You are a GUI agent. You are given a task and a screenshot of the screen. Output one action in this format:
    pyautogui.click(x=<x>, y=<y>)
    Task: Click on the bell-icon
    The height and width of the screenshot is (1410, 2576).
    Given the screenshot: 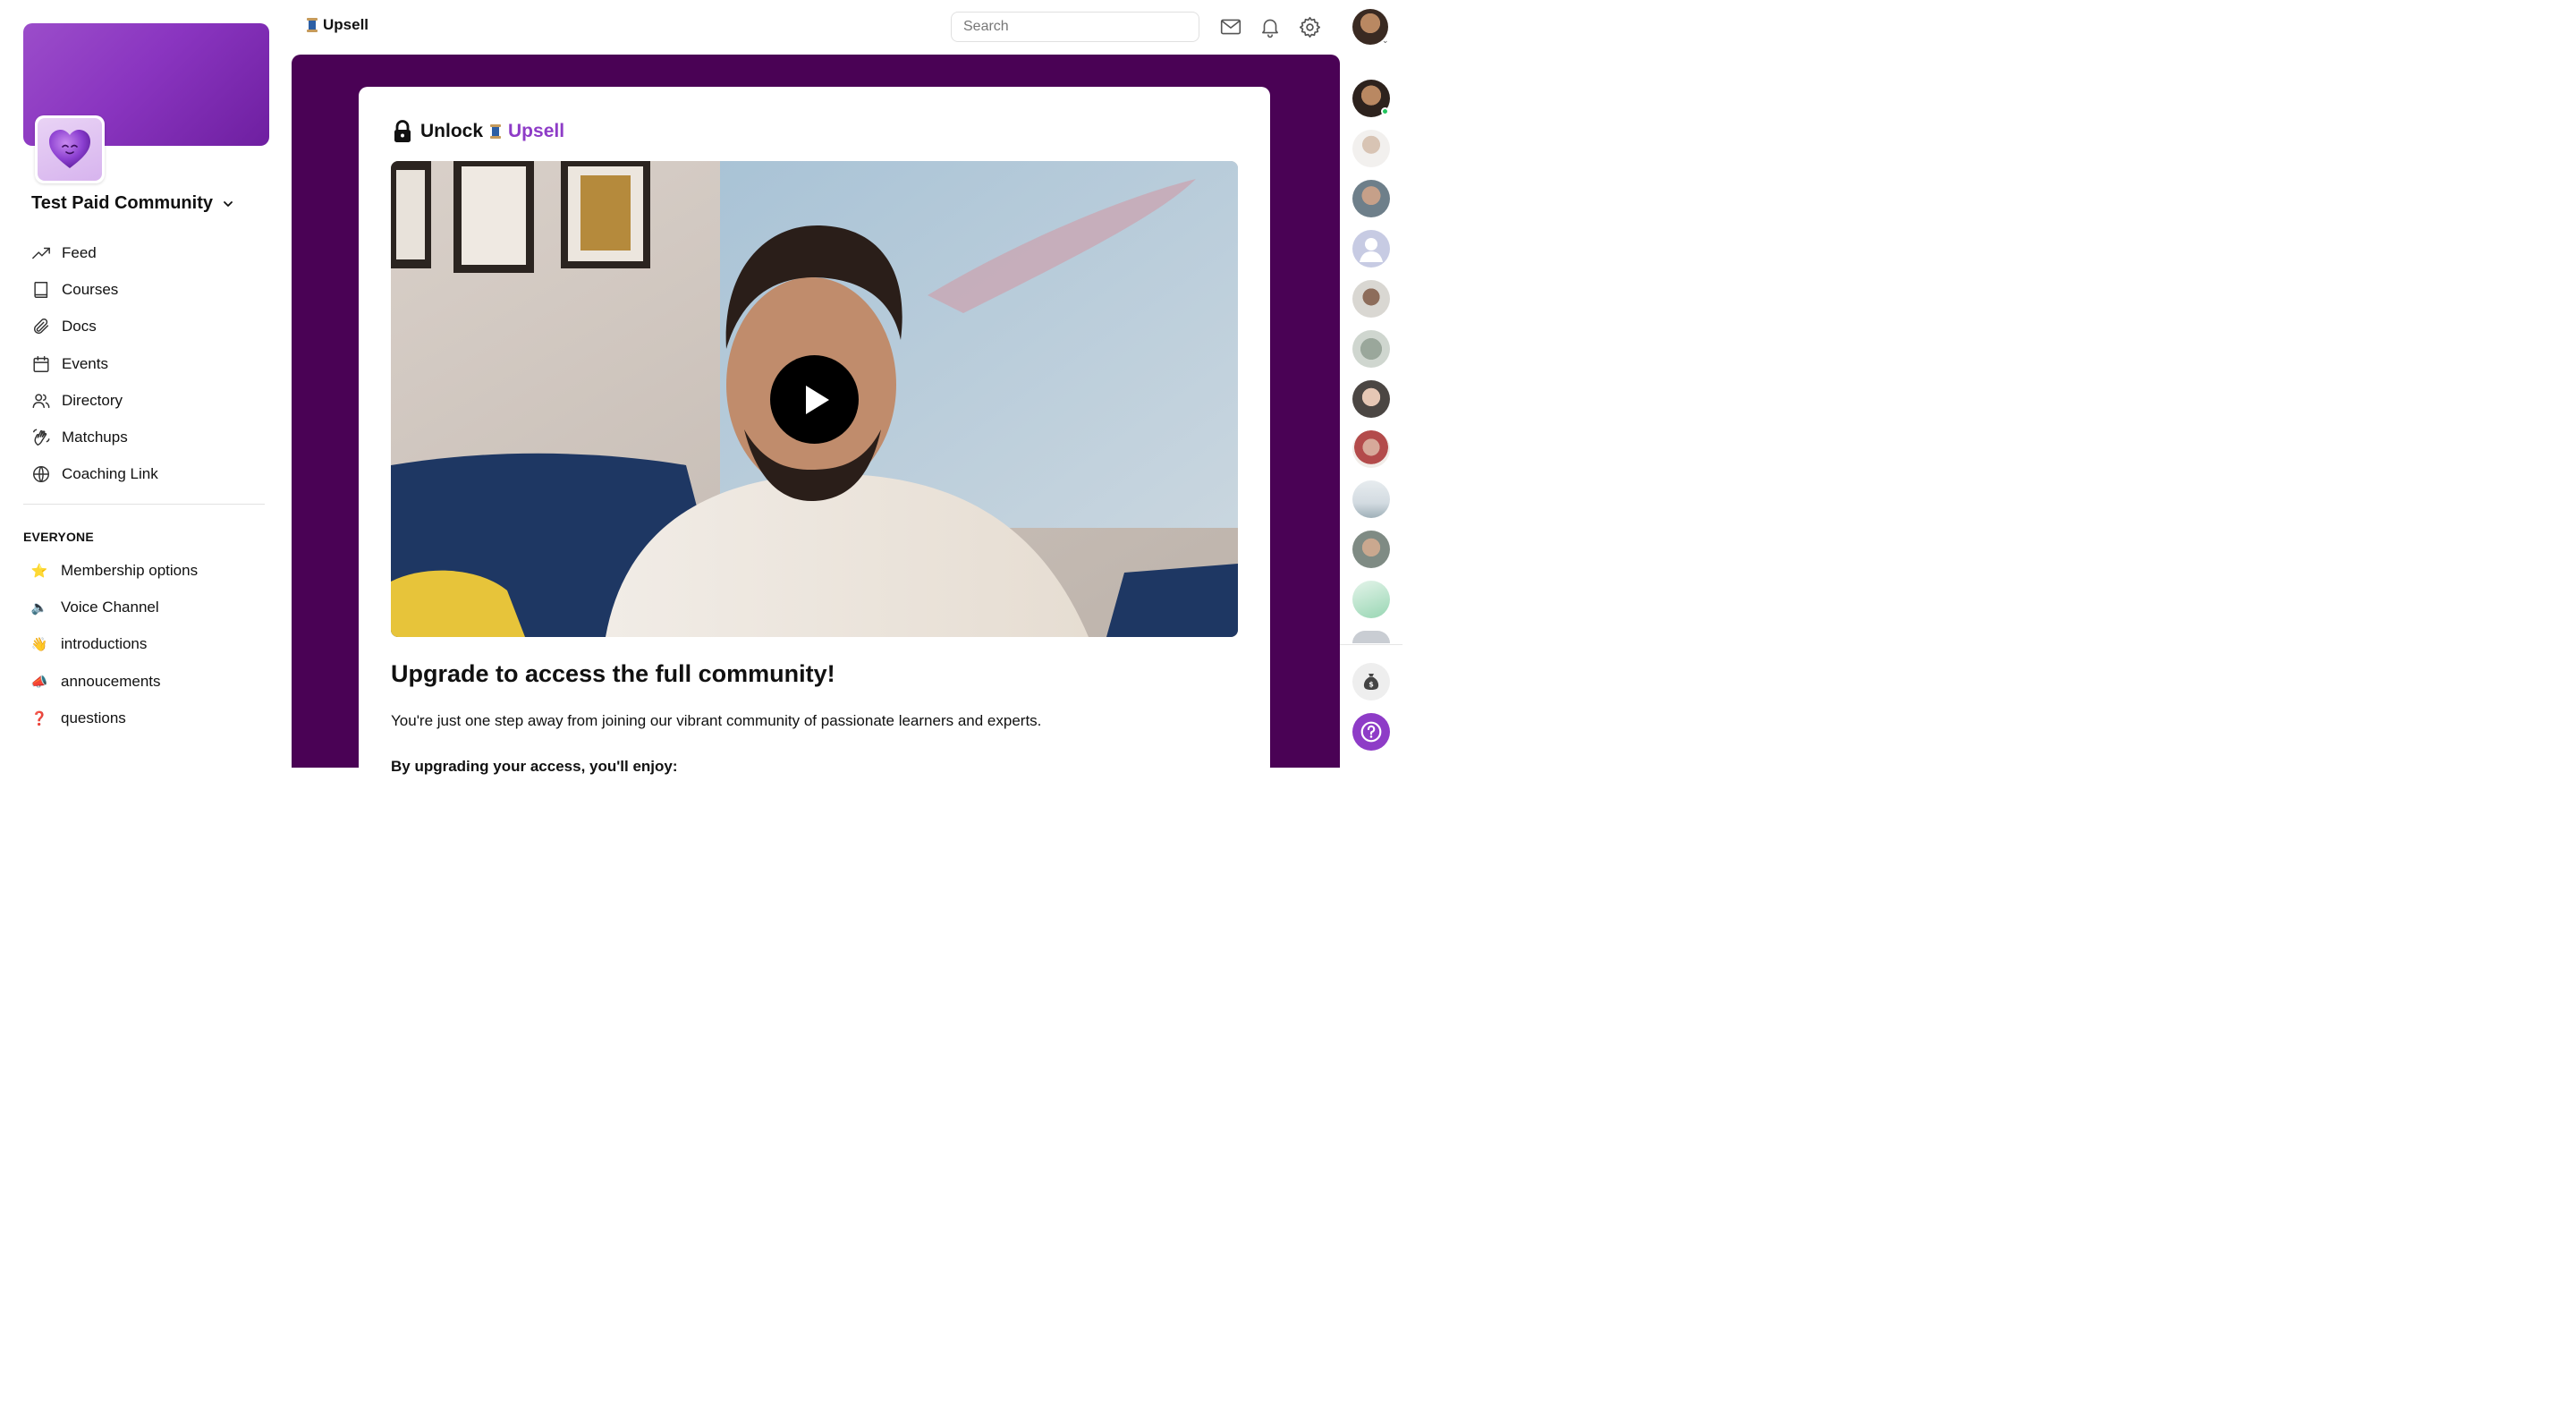 What is the action you would take?
    pyautogui.click(x=1270, y=29)
    